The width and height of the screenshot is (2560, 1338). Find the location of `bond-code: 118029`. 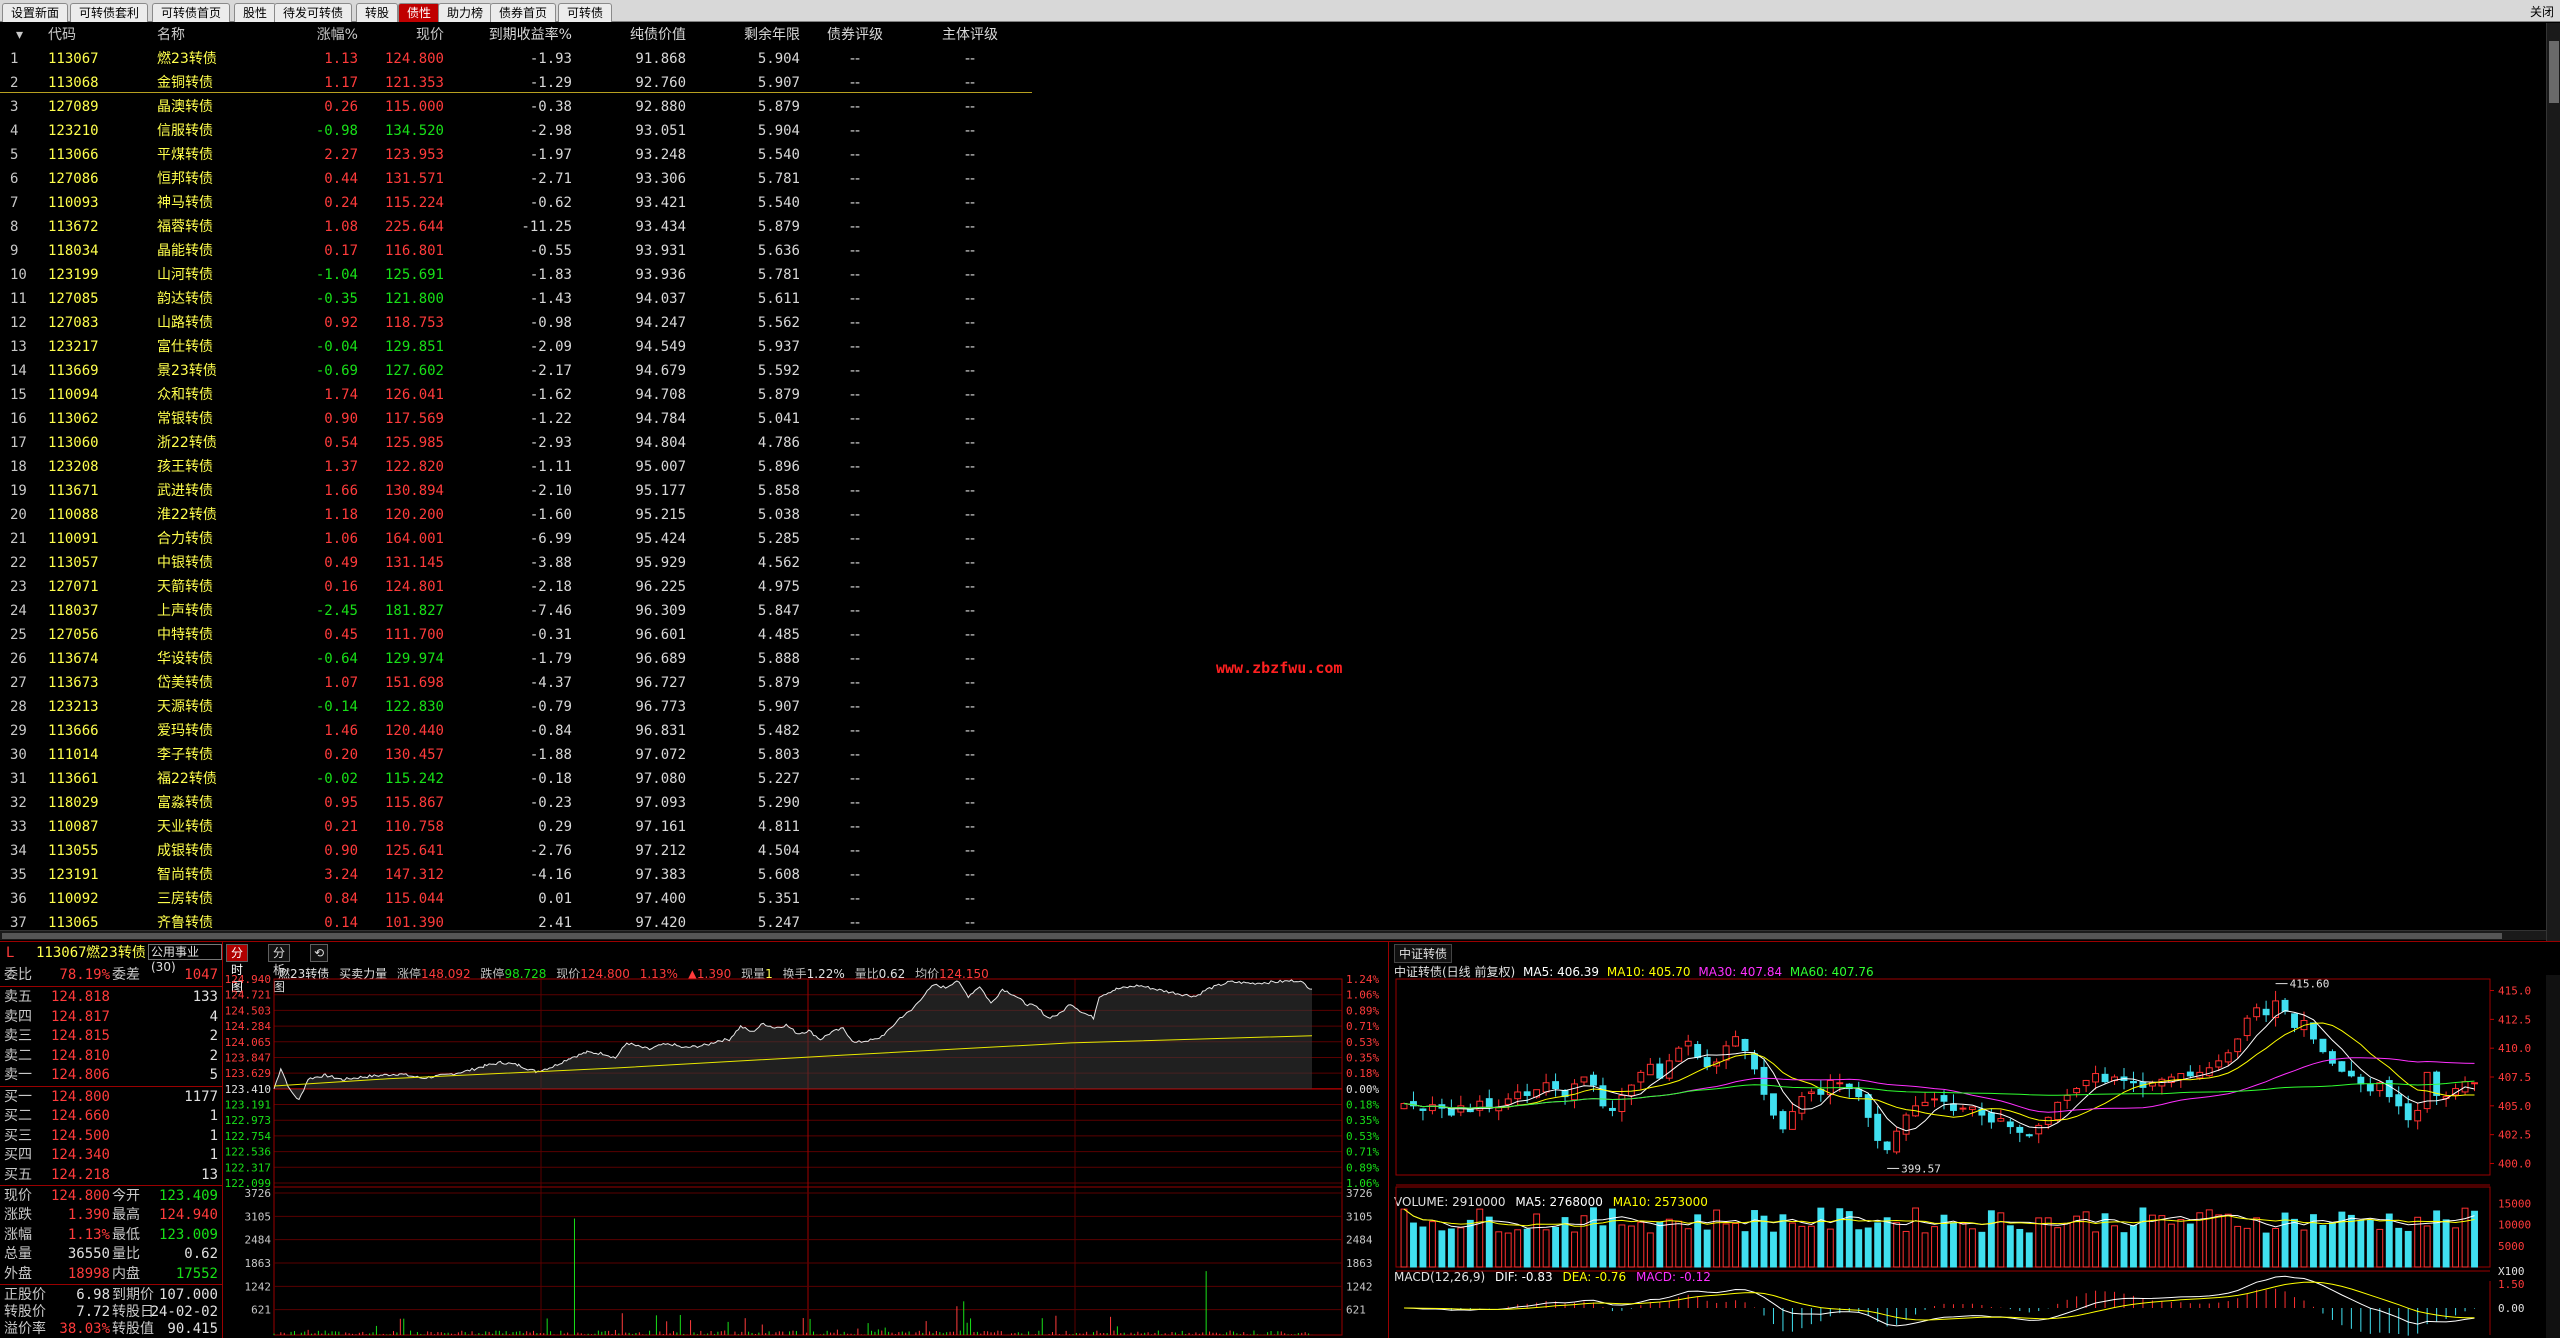

bond-code: 118029 is located at coordinates (73, 803).